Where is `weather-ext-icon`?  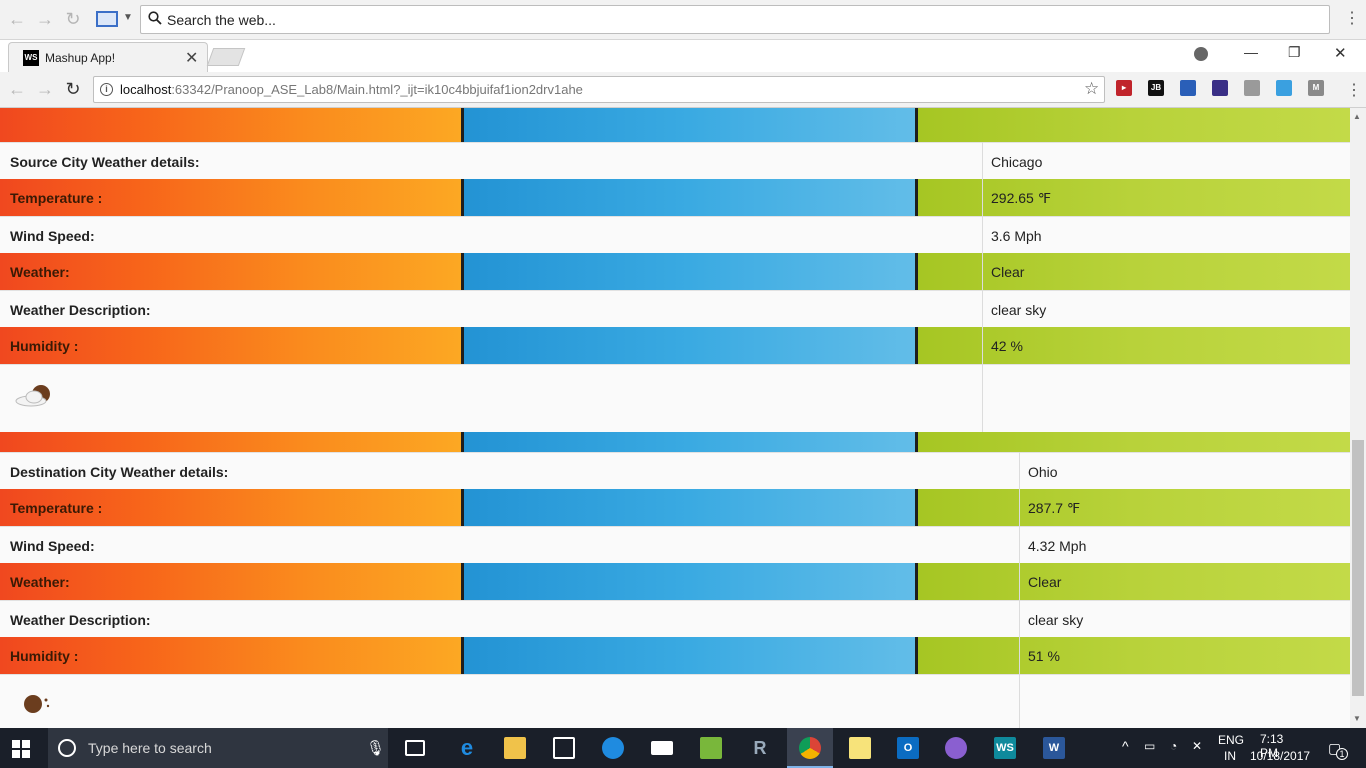 weather-ext-icon is located at coordinates (1284, 88).